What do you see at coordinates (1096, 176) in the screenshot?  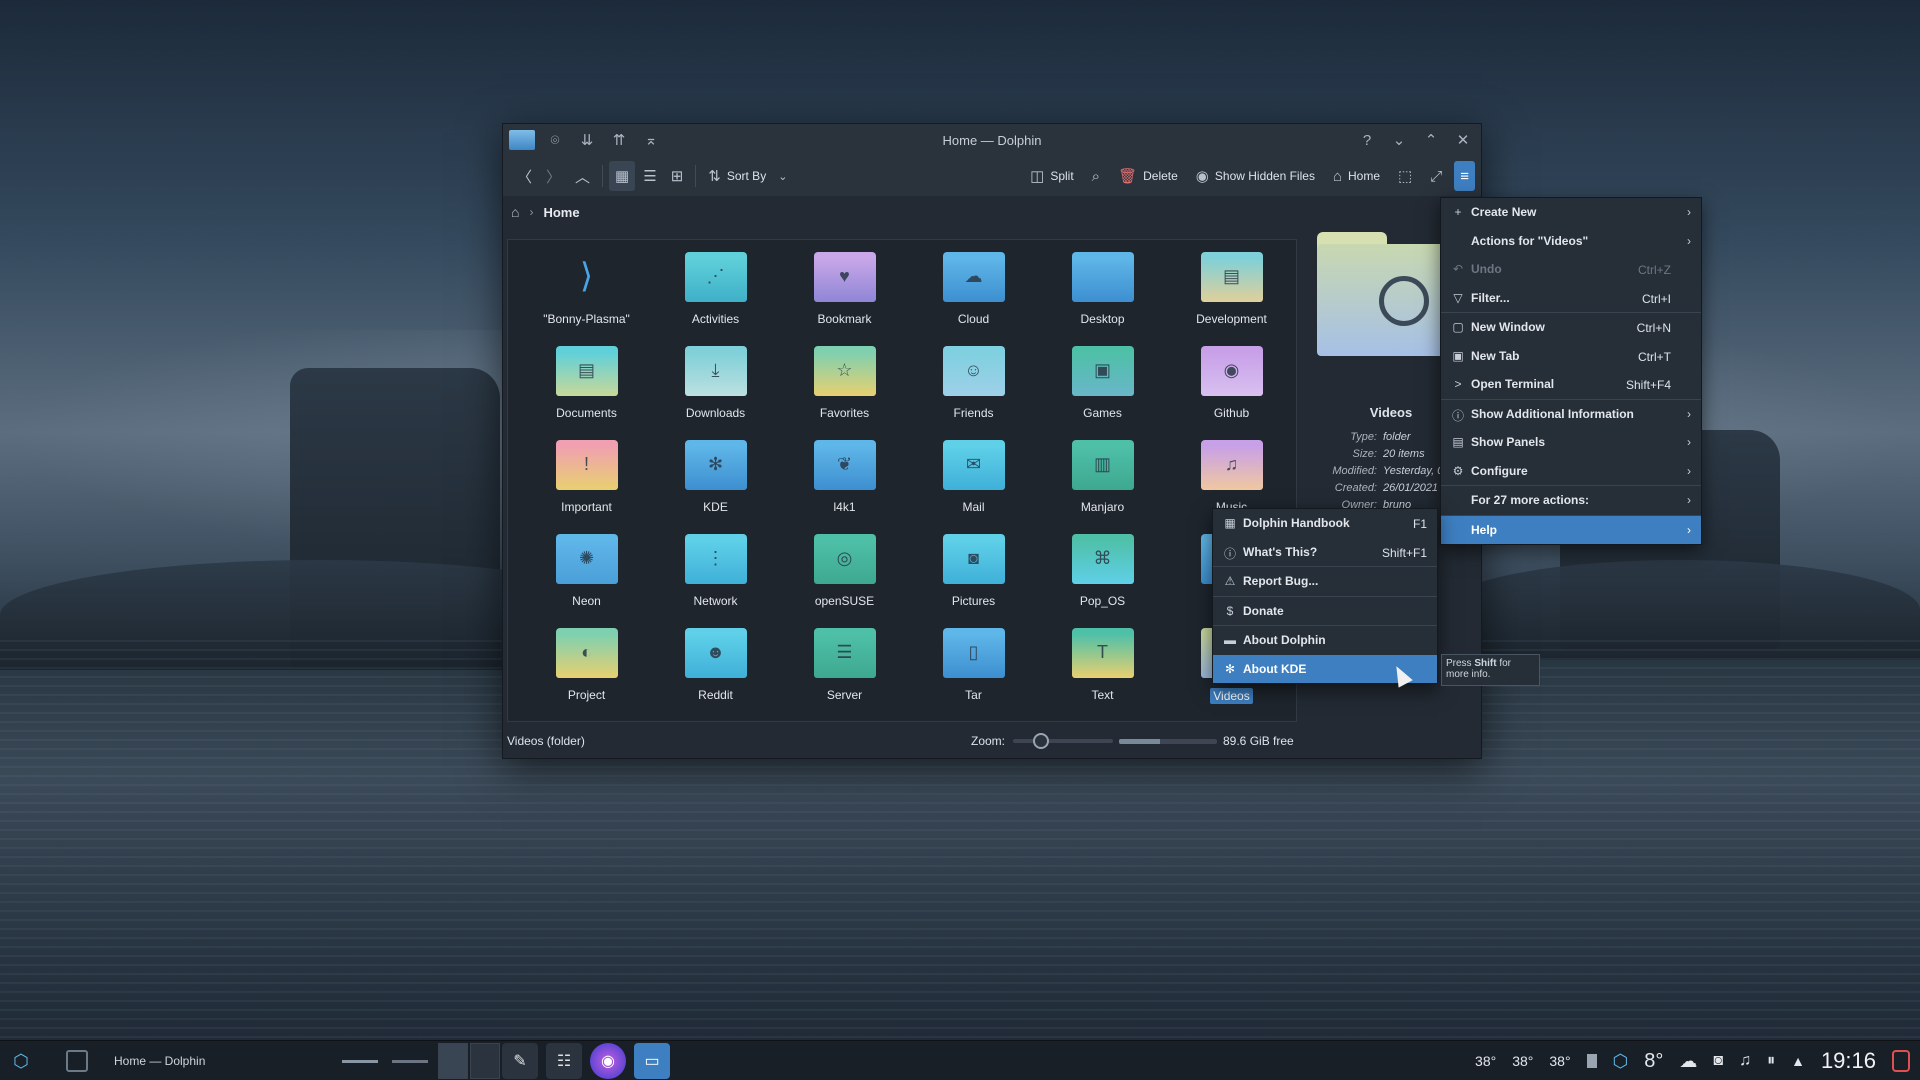 I see `search-button: ⌕` at bounding box center [1096, 176].